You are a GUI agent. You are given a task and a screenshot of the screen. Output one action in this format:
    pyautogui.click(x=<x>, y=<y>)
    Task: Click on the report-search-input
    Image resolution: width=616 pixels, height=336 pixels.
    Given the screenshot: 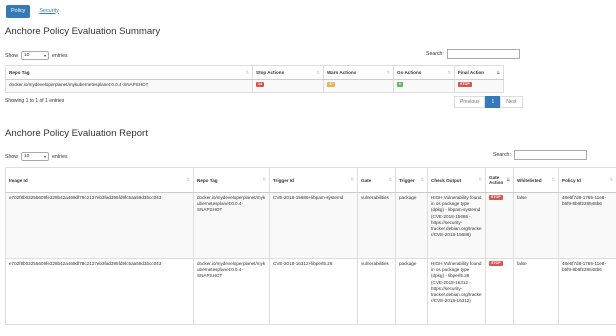 What is the action you would take?
    pyautogui.click(x=550, y=155)
    